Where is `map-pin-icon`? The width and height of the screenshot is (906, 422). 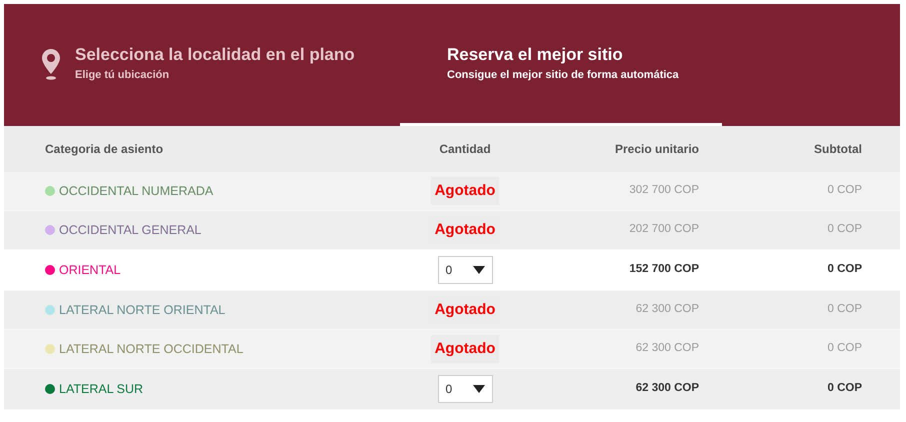 map-pin-icon is located at coordinates (51, 64).